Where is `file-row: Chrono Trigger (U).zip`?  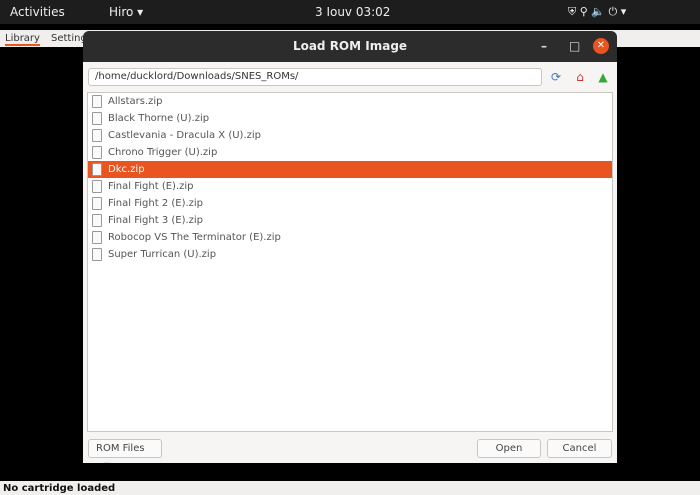
file-row: Chrono Trigger (U).zip is located at coordinates (350, 152).